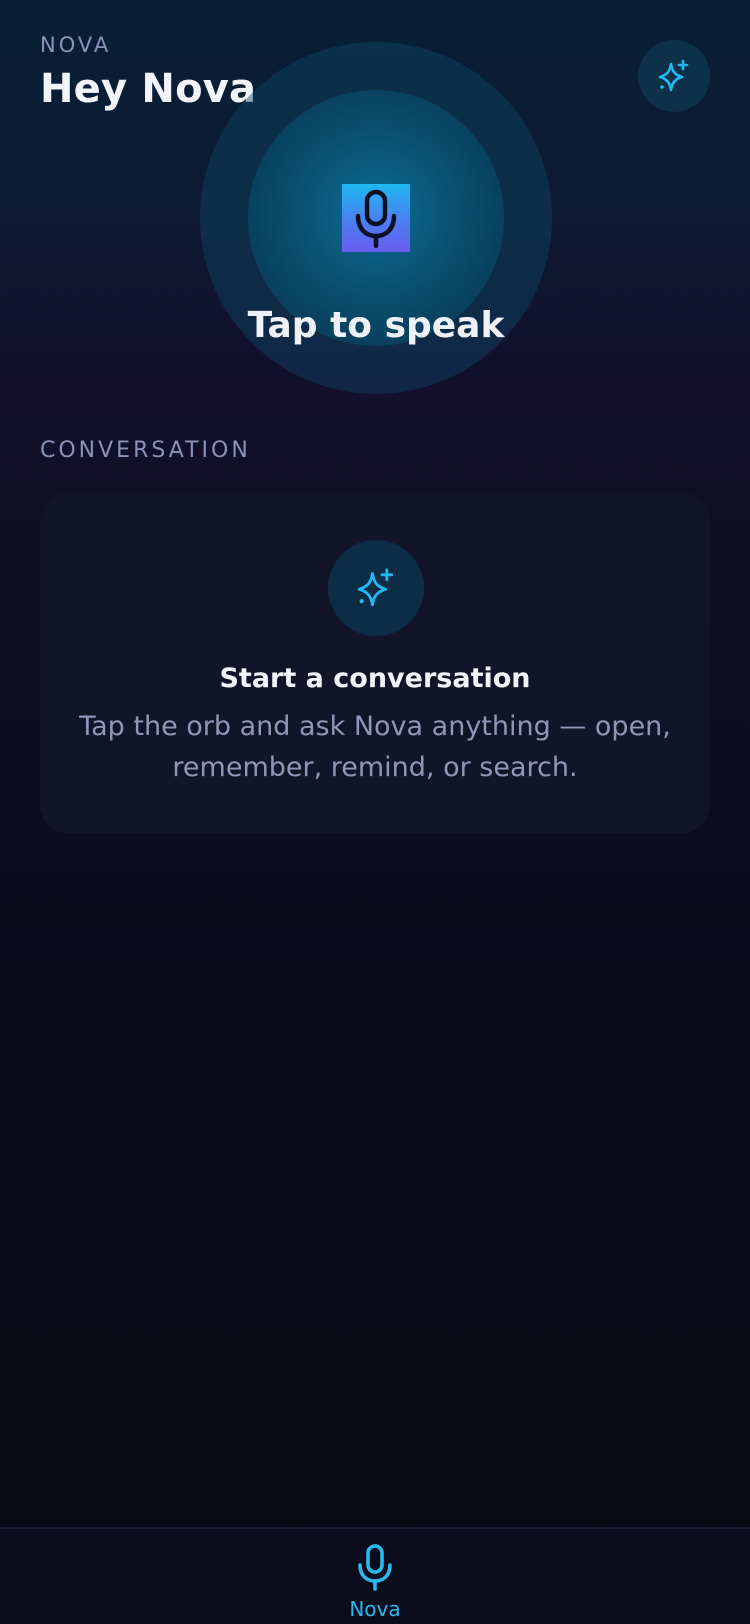  What do you see at coordinates (145, 450) in the screenshot?
I see `section-label-conversation: CONVERSATION` at bounding box center [145, 450].